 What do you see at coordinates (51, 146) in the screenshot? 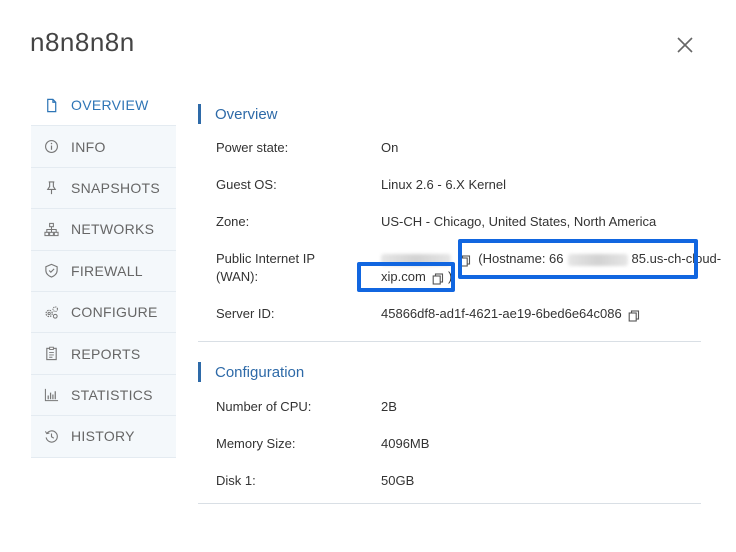
I see `info-icon` at bounding box center [51, 146].